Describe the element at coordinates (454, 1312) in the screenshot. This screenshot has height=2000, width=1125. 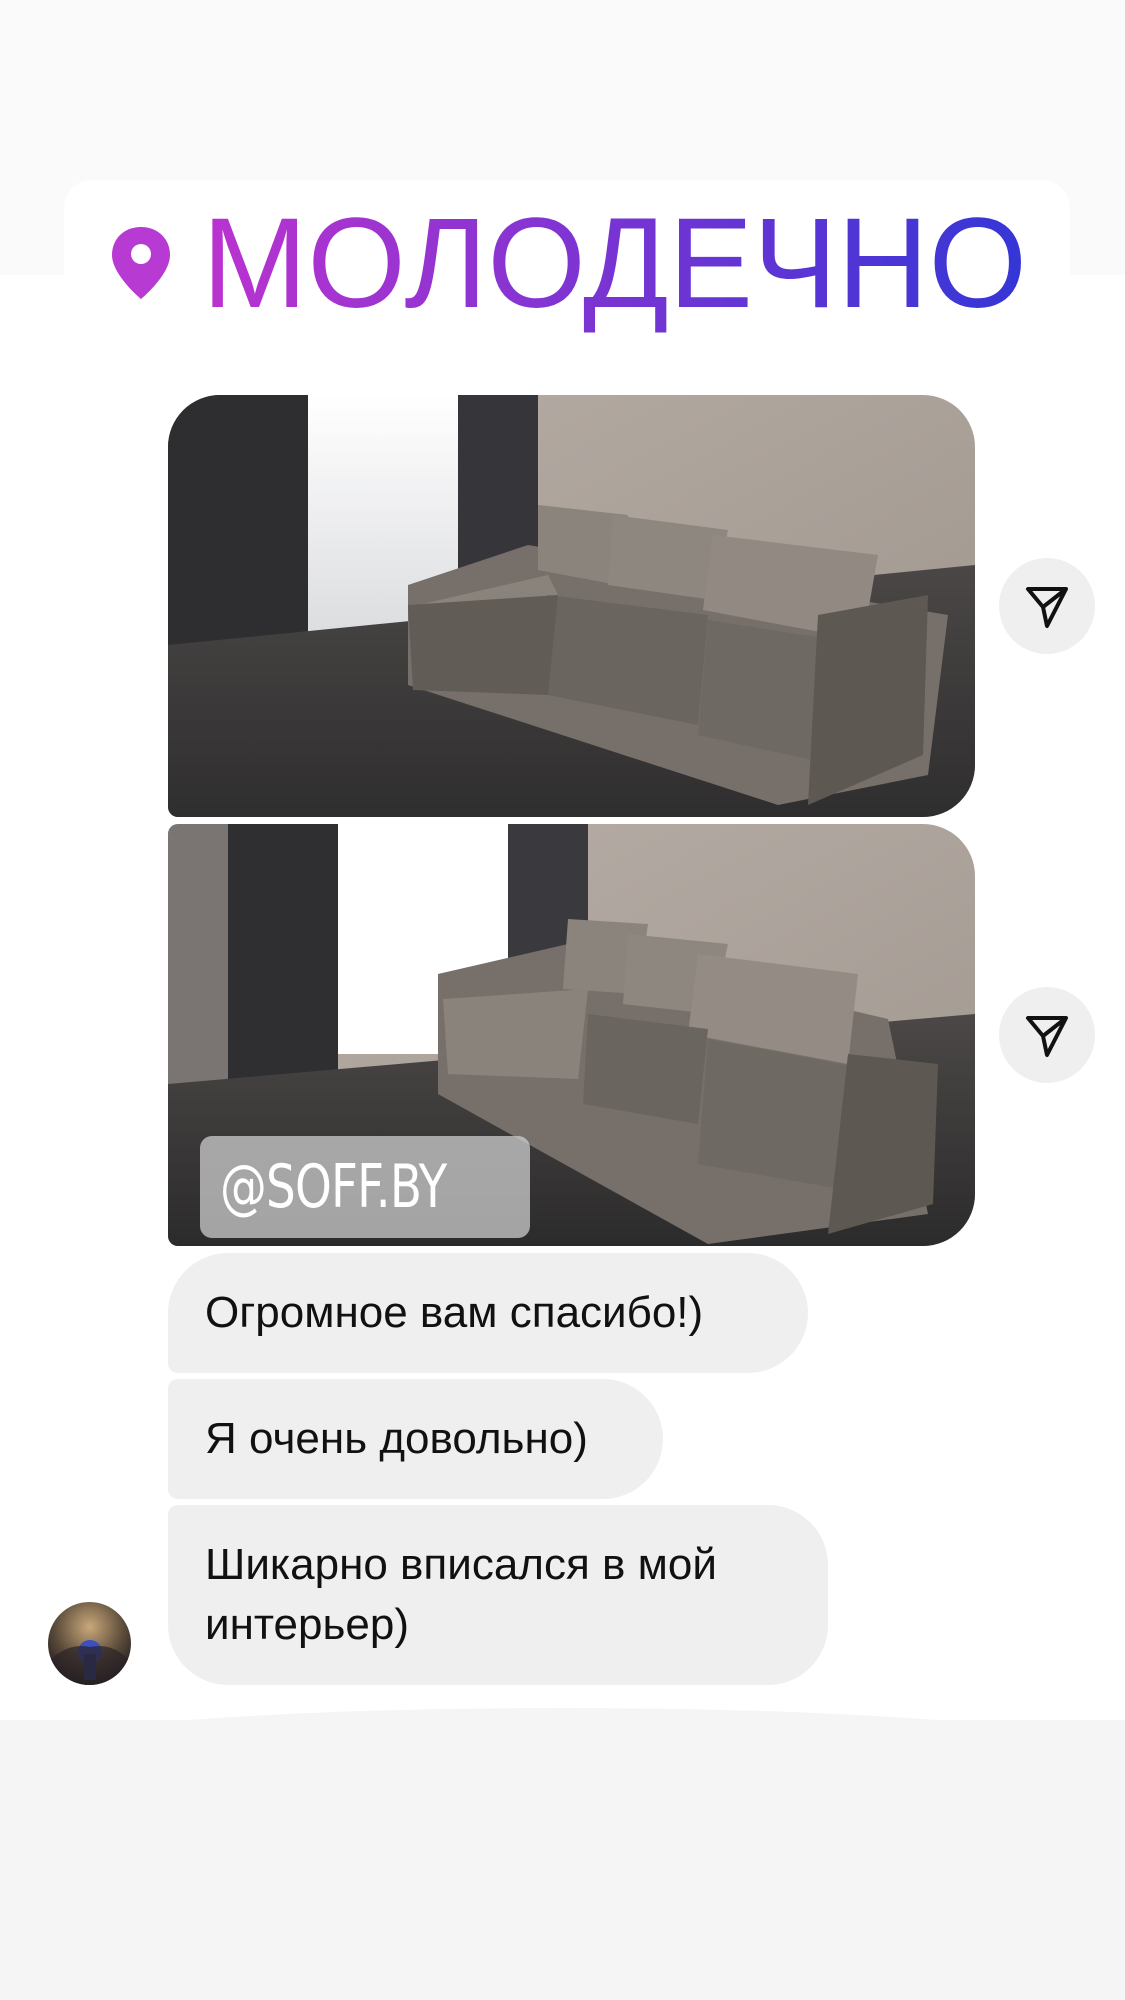
I see `message-text: Огромное вам спасибо!)` at that location.